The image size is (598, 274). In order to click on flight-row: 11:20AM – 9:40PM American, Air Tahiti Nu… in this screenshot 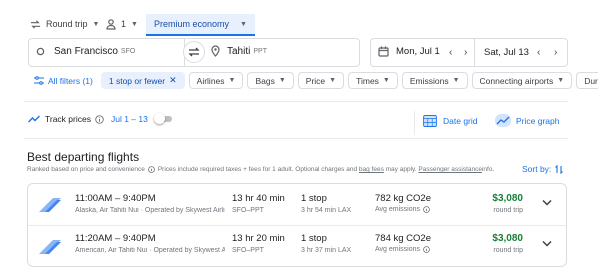, I will do `click(297, 246)`.